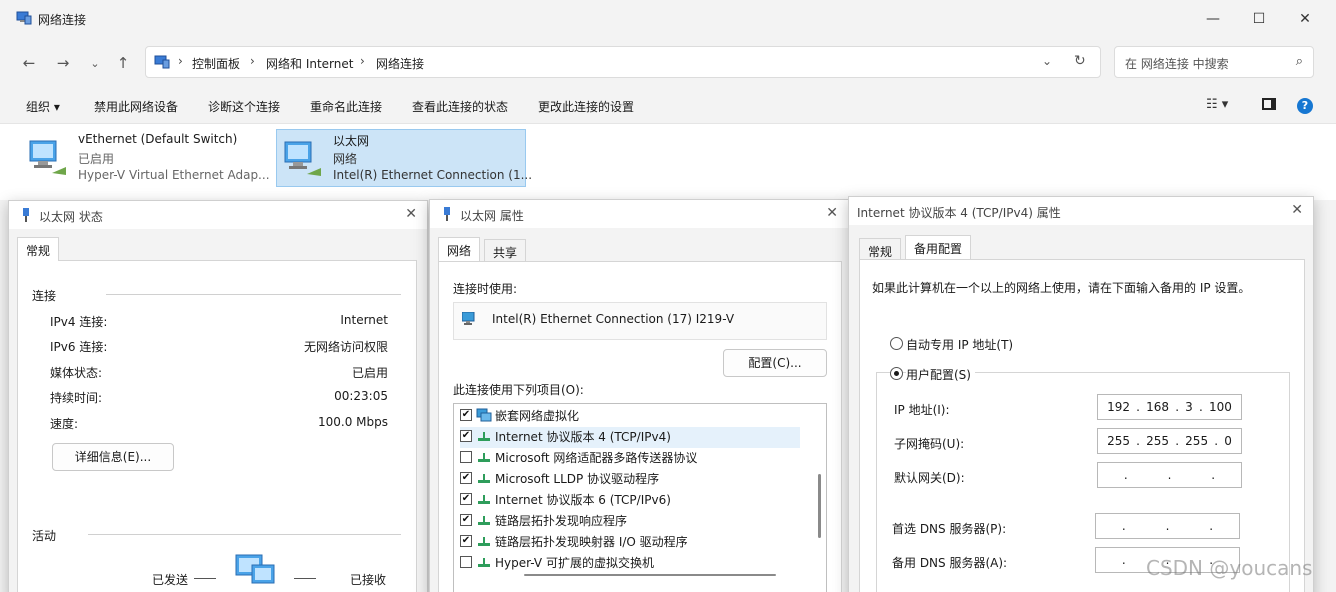 Image resolution: width=1336 pixels, height=592 pixels. What do you see at coordinates (96, 159) in the screenshot?
I see `connection-status: 已启用` at bounding box center [96, 159].